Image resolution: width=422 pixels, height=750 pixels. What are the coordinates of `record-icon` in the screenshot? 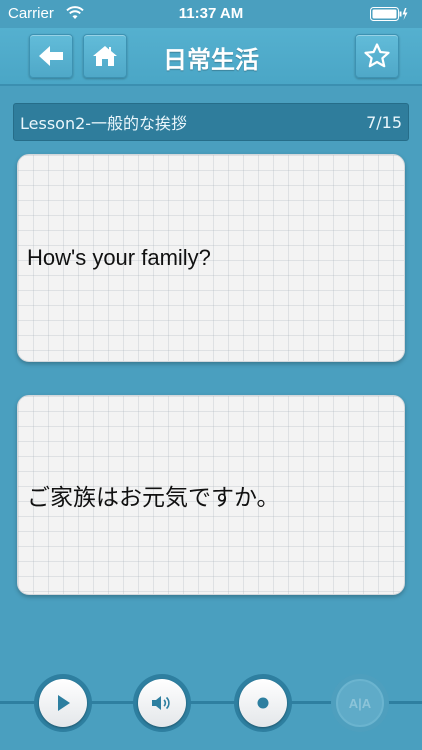 It's located at (263, 703).